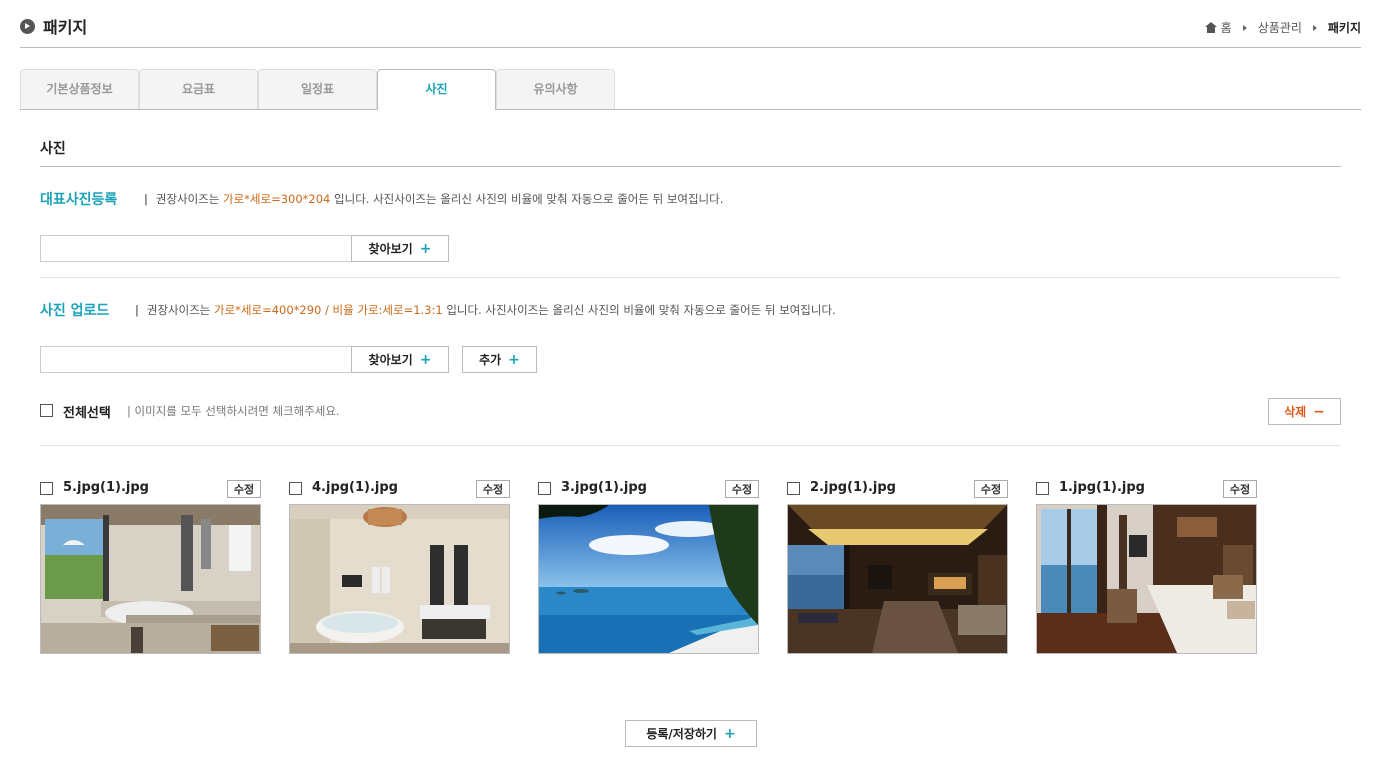 Image resolution: width=1385 pixels, height=778 pixels. I want to click on bathroom-pool-image, so click(150, 579).